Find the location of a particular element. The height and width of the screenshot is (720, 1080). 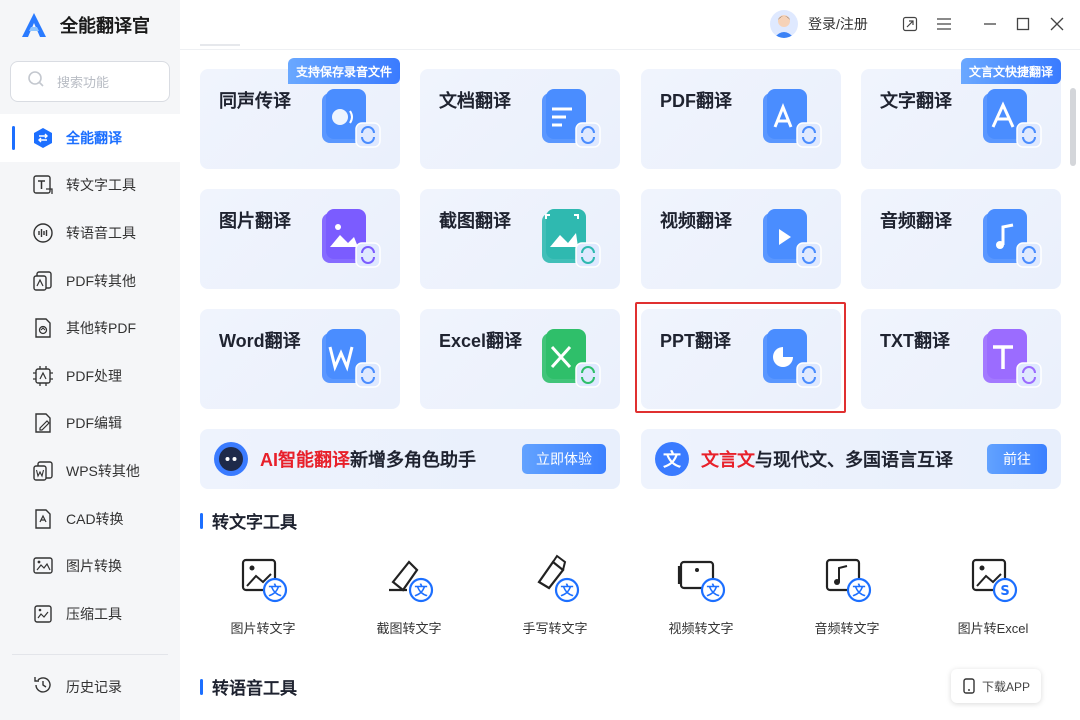

shrink-icon is located at coordinates (910, 24).